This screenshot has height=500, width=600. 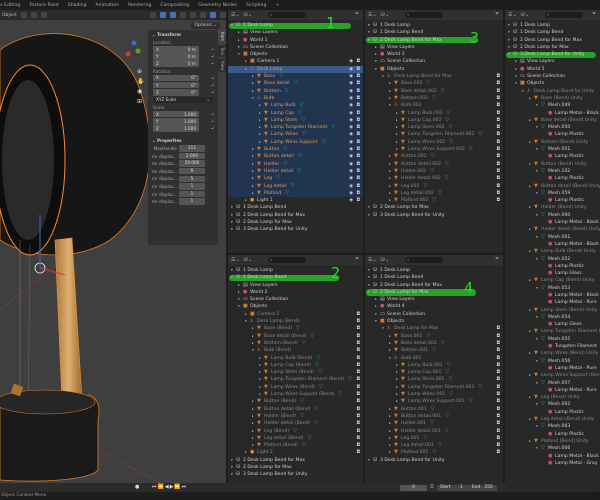 What do you see at coordinates (552, 404) in the screenshot?
I see `tree-row: ▾ ▽ Mesh.062` at bounding box center [552, 404].